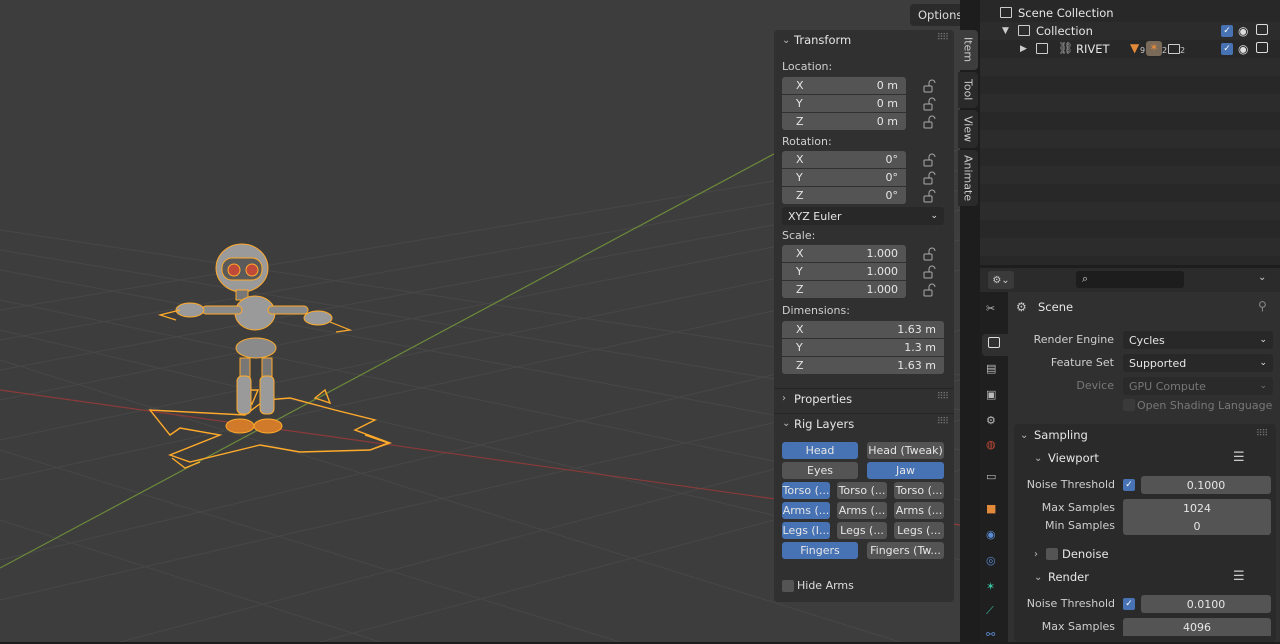 The image size is (1280, 644). I want to click on world-icon: ◍, so click(994, 446).